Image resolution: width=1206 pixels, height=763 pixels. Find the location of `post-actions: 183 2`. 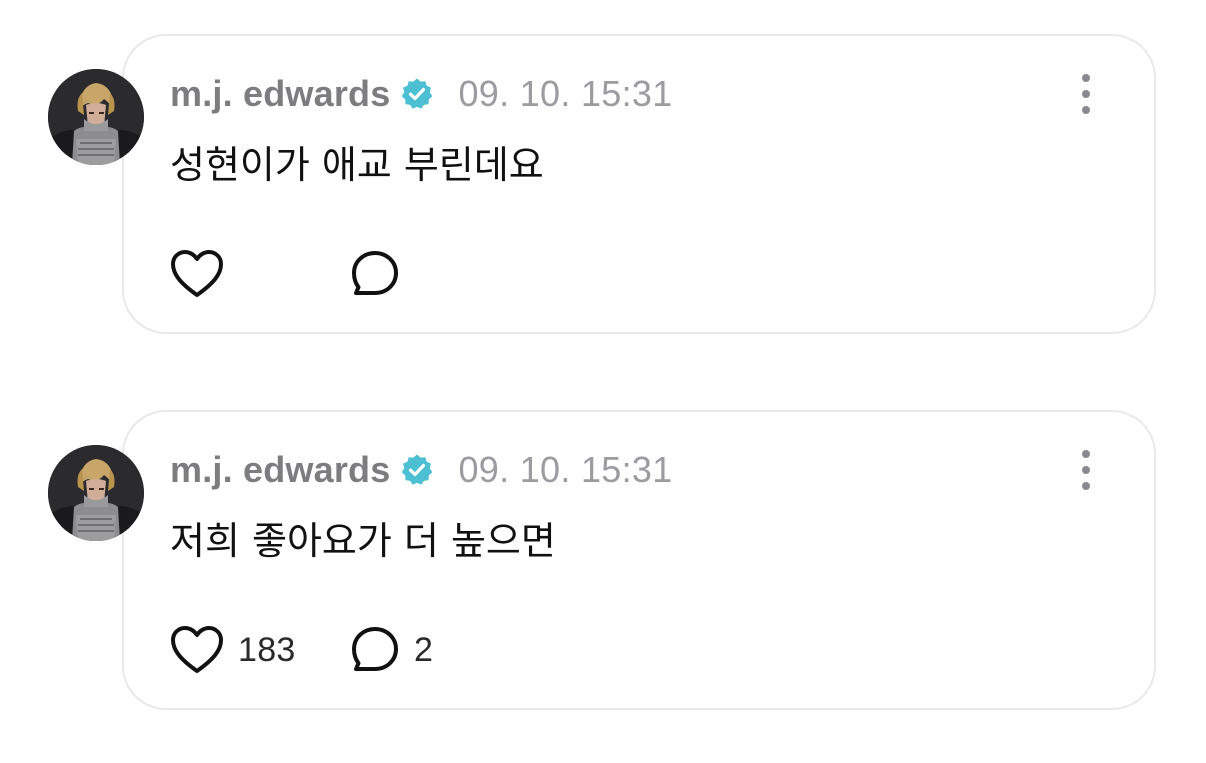

post-actions: 183 2 is located at coordinates (301, 650).